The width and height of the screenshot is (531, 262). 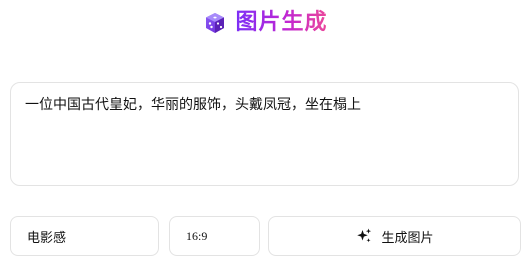 What do you see at coordinates (84, 236) in the screenshot?
I see `style-select: 电影感` at bounding box center [84, 236].